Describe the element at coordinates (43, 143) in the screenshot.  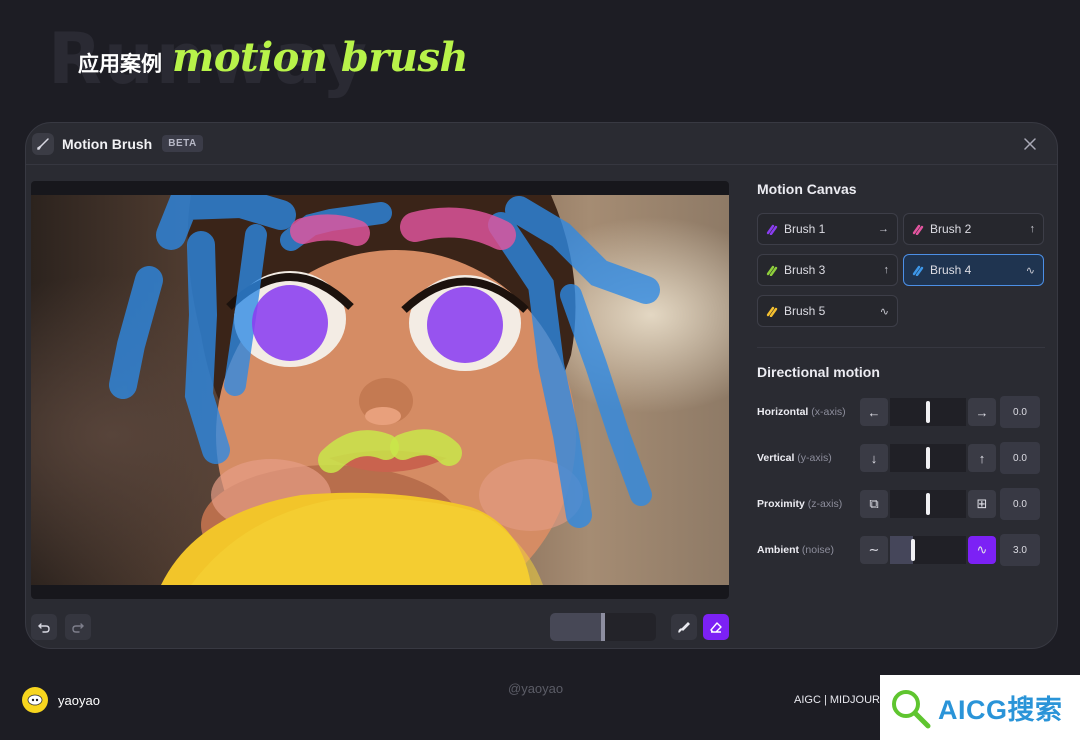
I see `brush-app-icon` at that location.